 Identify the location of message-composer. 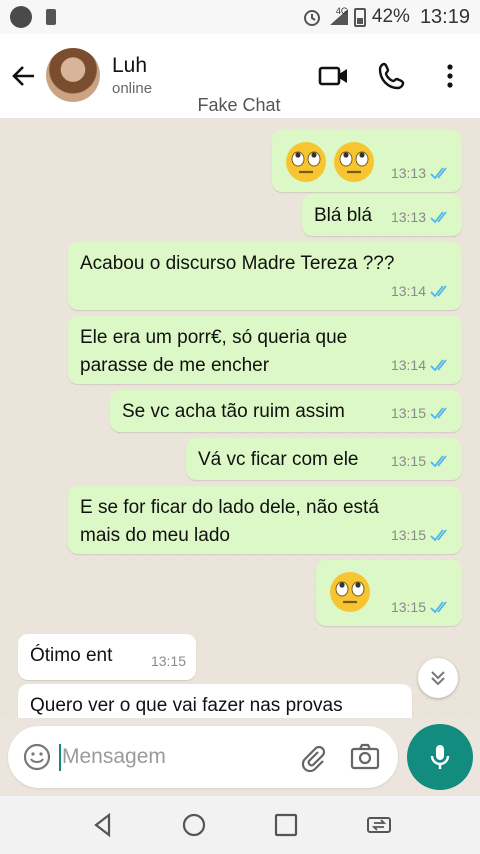
(203, 757).